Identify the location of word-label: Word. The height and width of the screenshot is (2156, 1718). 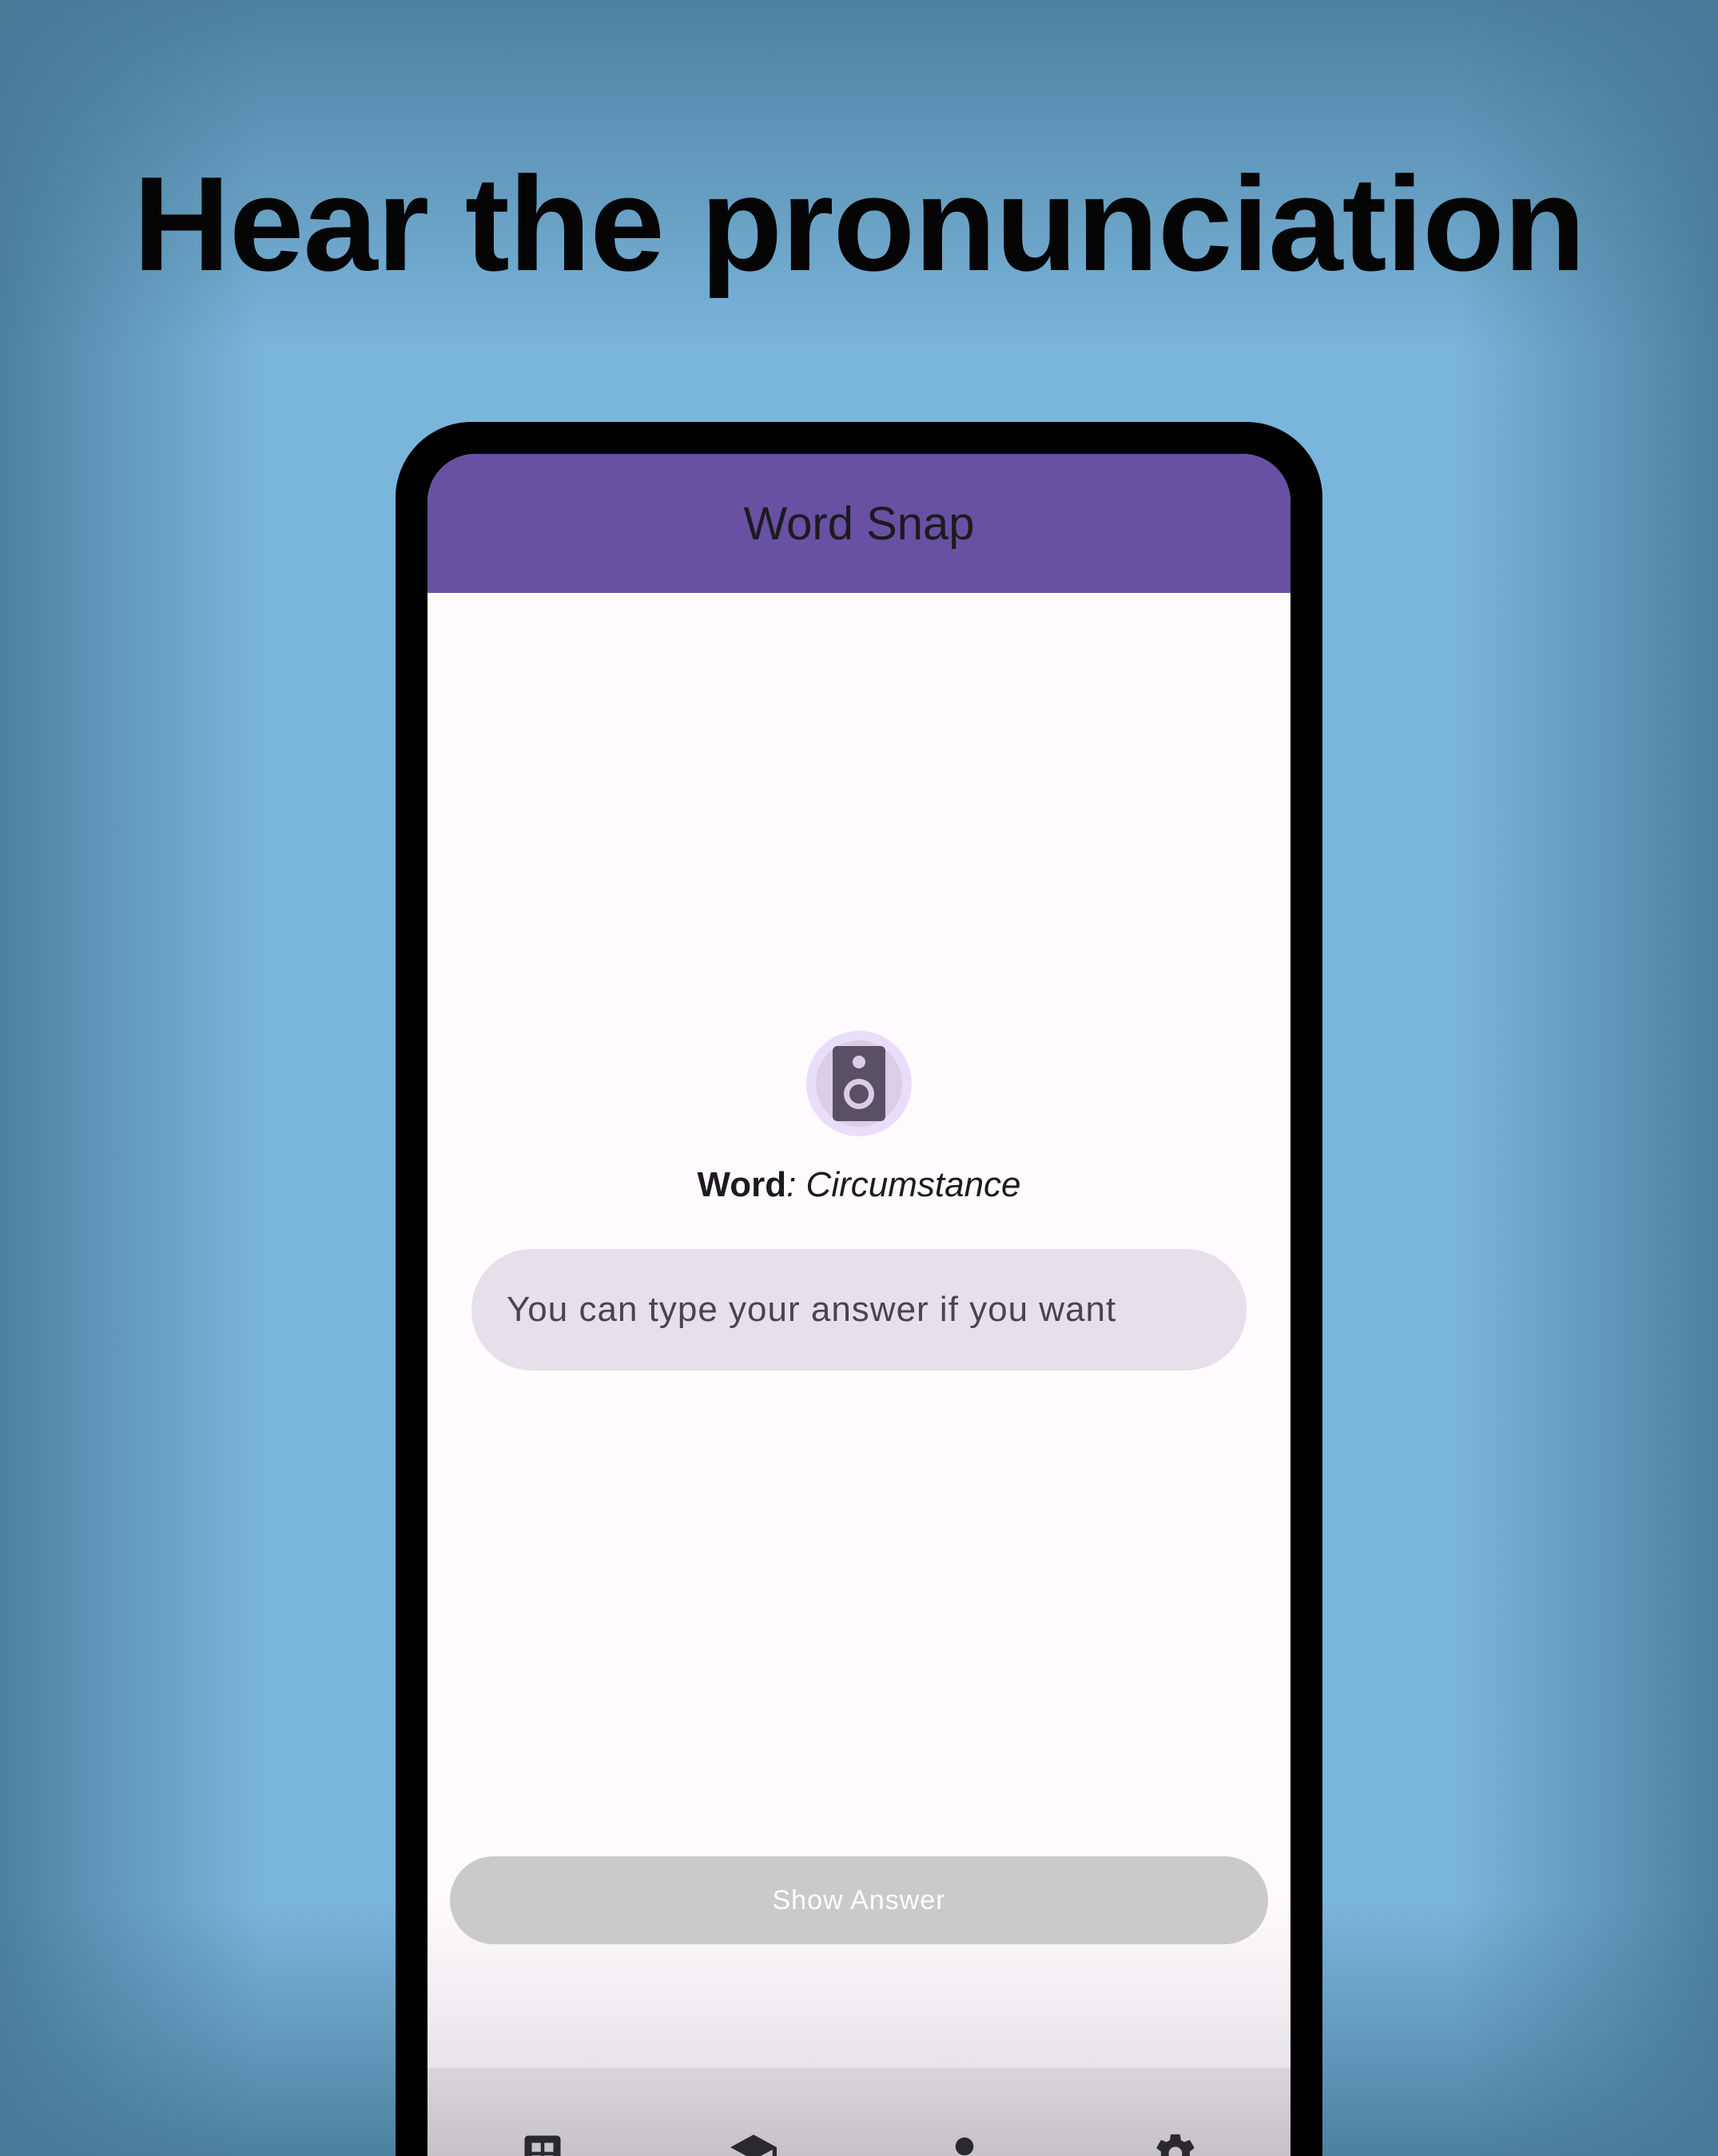
(742, 1184).